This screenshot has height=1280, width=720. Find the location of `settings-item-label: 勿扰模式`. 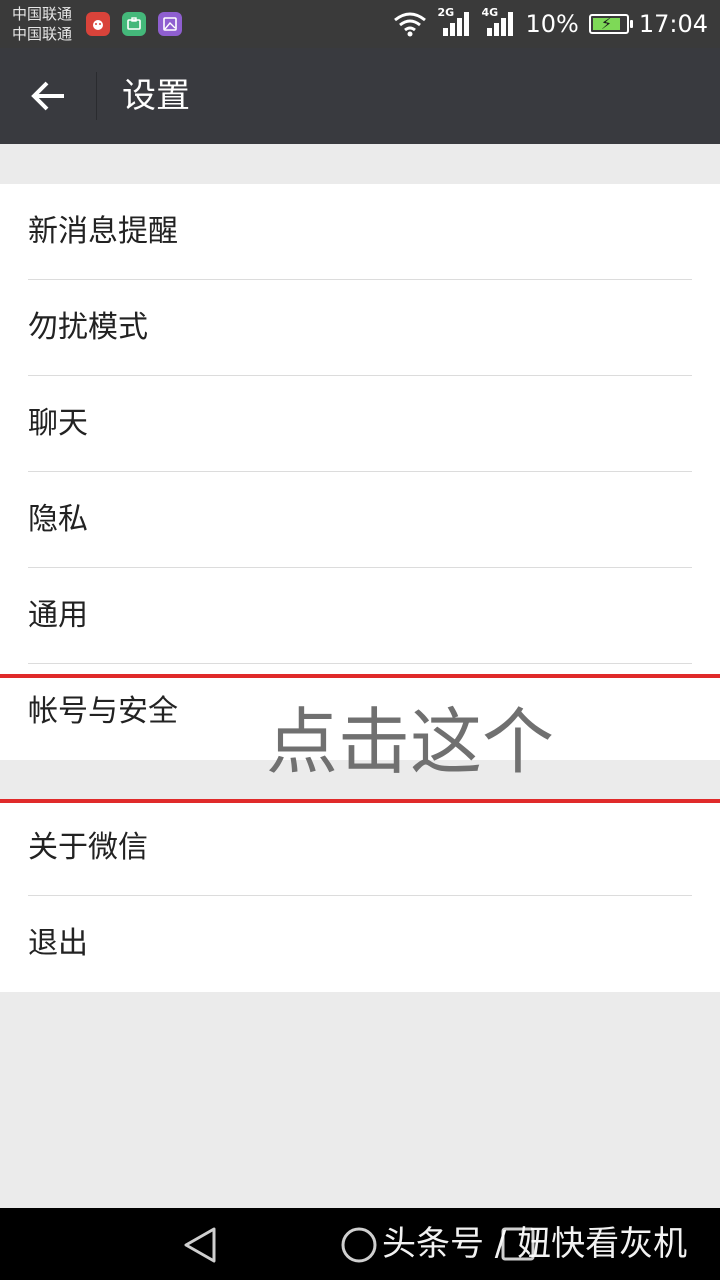

settings-item-label: 勿扰模式 is located at coordinates (88, 327).